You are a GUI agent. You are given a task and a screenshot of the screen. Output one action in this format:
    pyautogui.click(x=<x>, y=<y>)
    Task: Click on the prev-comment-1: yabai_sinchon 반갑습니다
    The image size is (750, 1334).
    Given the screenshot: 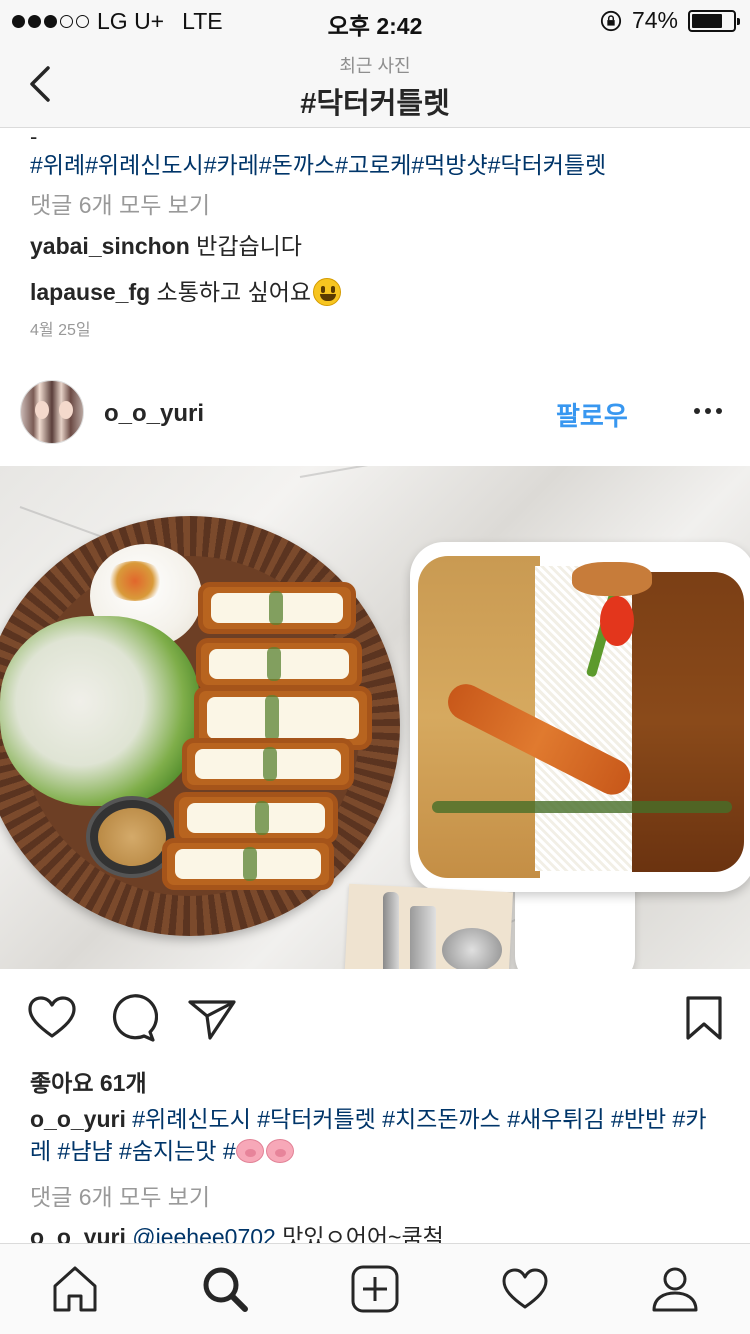 What is the action you would take?
    pyautogui.click(x=166, y=244)
    